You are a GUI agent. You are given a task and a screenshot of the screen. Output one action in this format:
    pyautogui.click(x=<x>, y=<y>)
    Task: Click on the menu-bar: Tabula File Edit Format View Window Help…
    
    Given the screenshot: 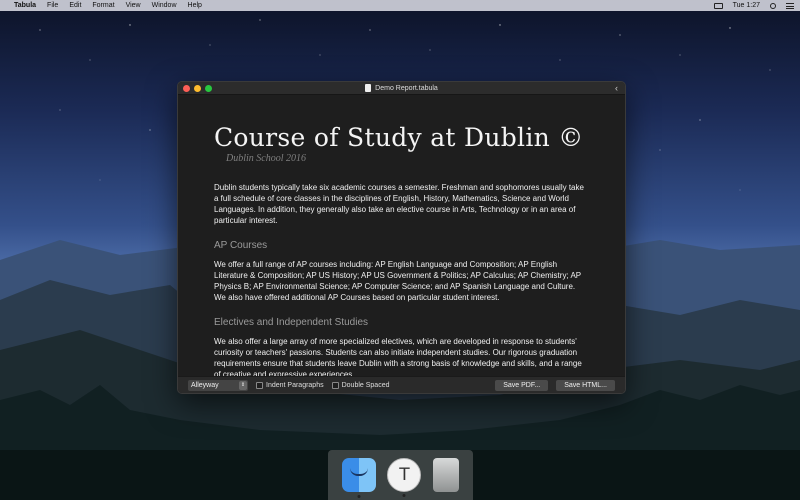 What is the action you would take?
    pyautogui.click(x=400, y=5)
    